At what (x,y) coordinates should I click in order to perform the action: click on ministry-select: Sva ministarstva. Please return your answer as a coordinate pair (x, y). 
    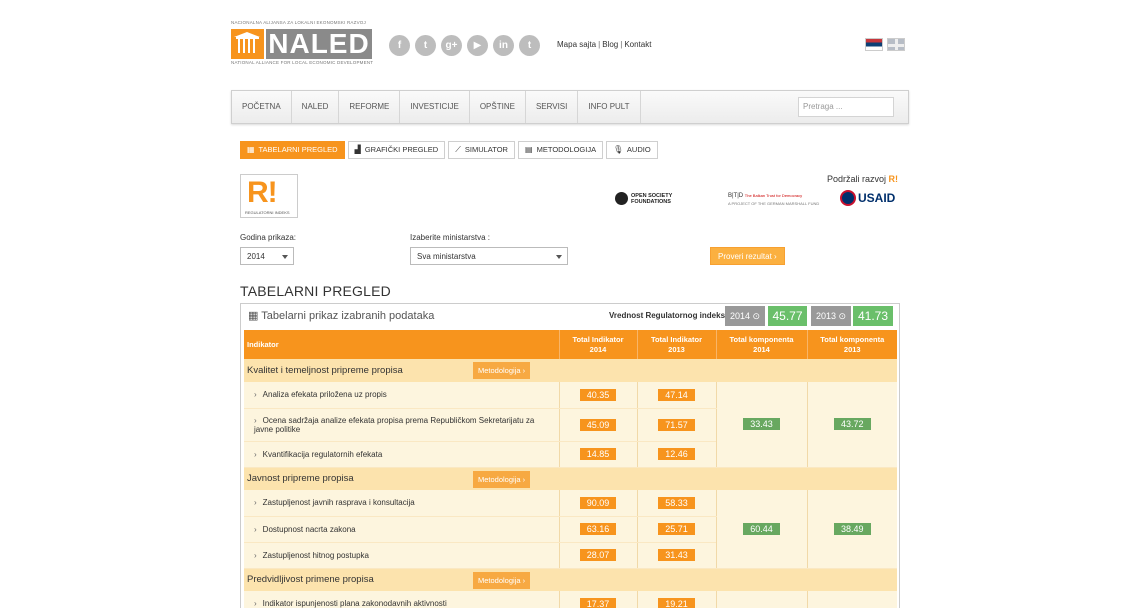
    Looking at the image, I should click on (489, 256).